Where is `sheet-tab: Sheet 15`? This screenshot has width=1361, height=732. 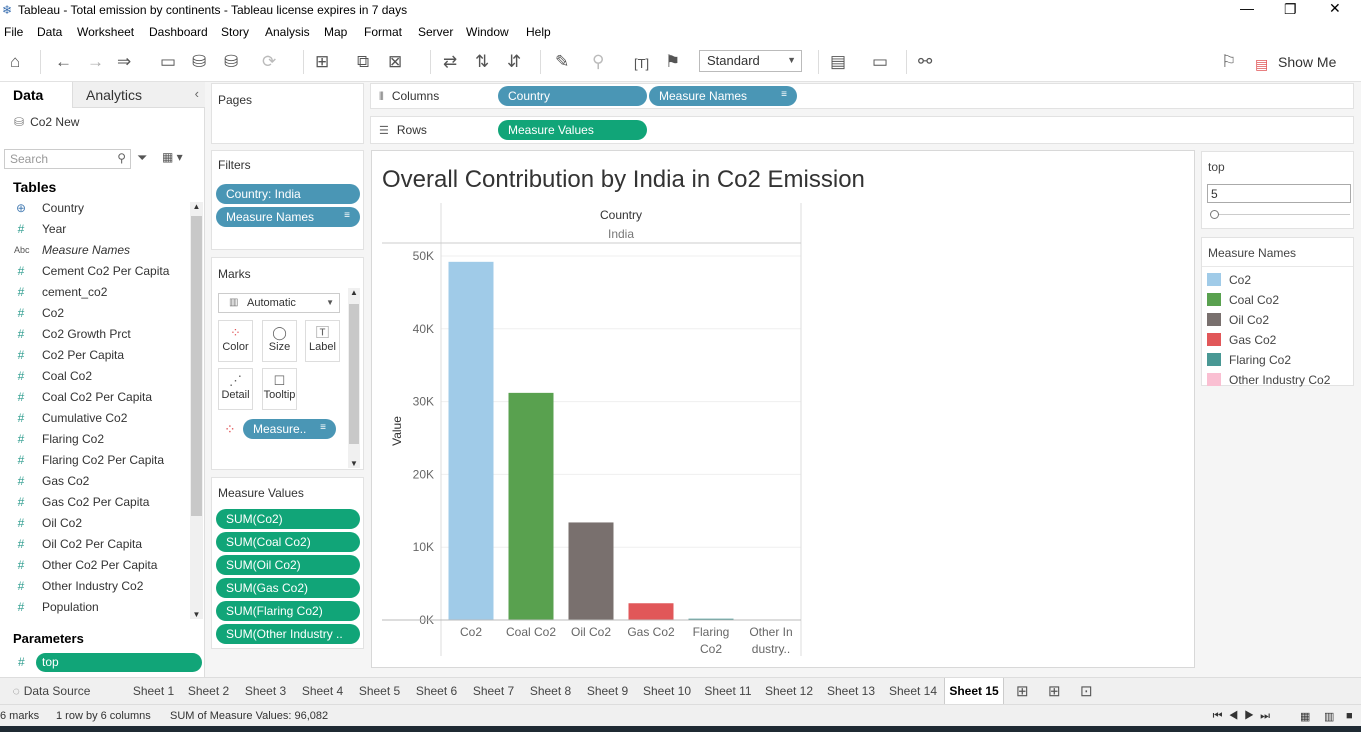
sheet-tab: Sheet 15 is located at coordinates (974, 691).